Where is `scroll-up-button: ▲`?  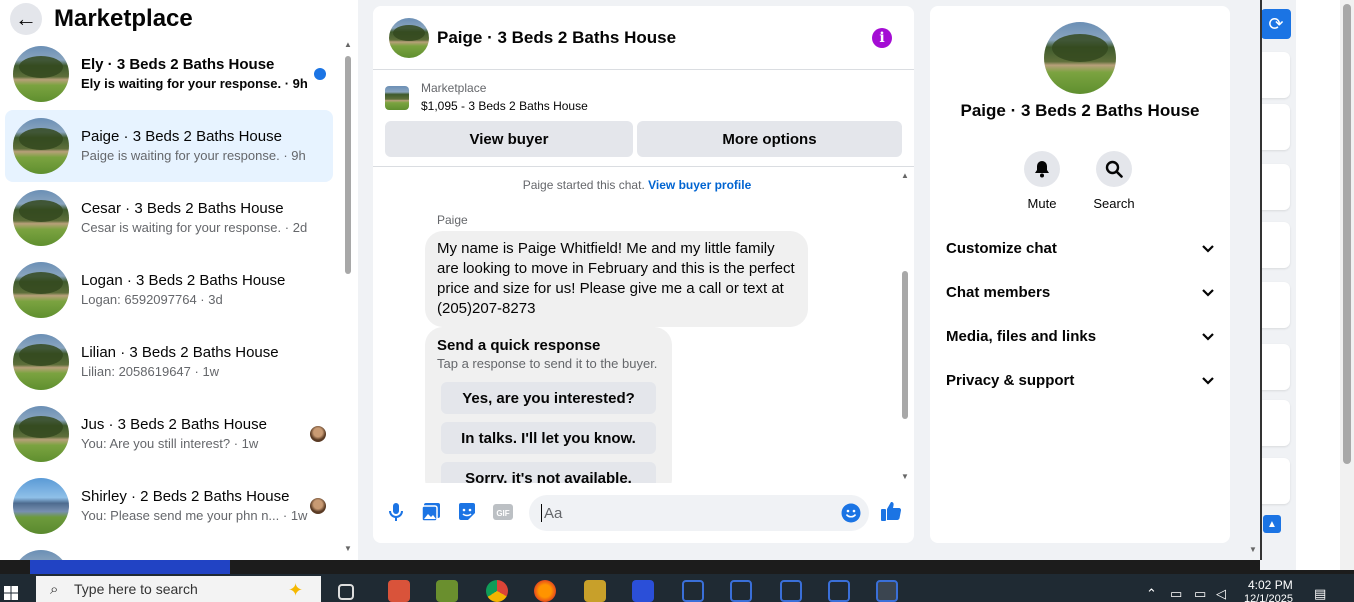 scroll-up-button: ▲ is located at coordinates (1272, 524).